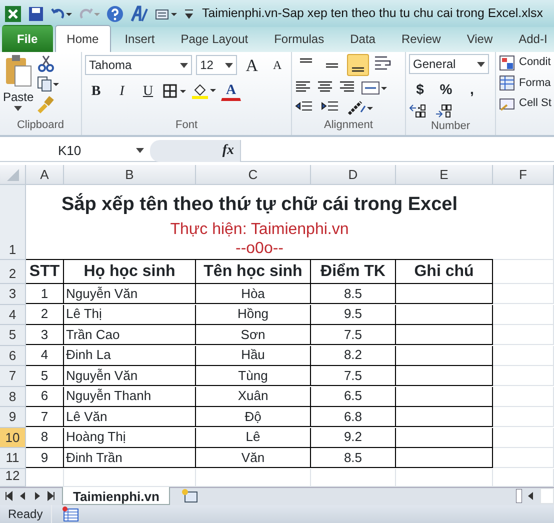 Image resolution: width=554 pixels, height=523 pixels. Describe the element at coordinates (130, 175) in the screenshot. I see `column-header: B` at that location.